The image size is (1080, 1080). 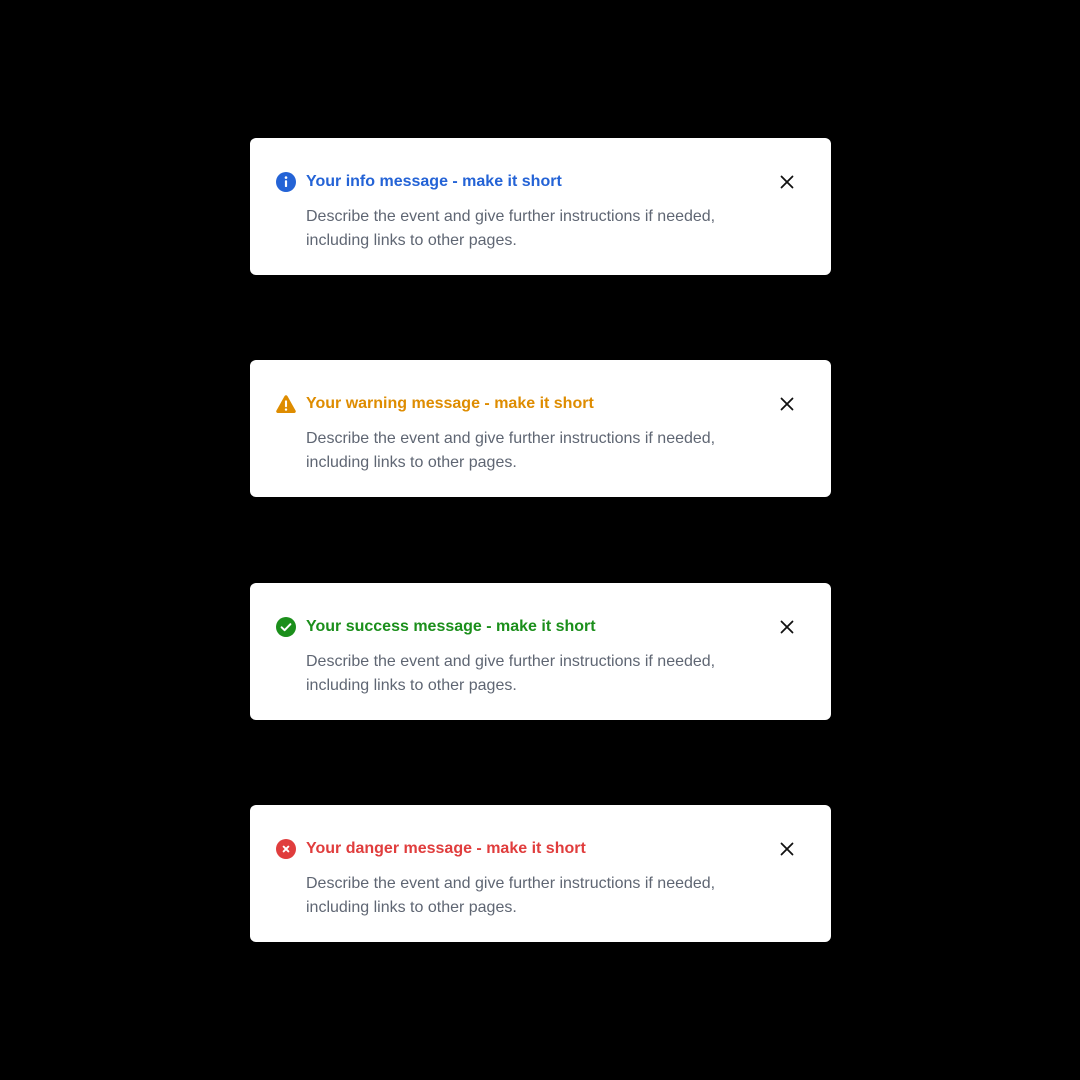 What do you see at coordinates (286, 182) in the screenshot?
I see `info-icon` at bounding box center [286, 182].